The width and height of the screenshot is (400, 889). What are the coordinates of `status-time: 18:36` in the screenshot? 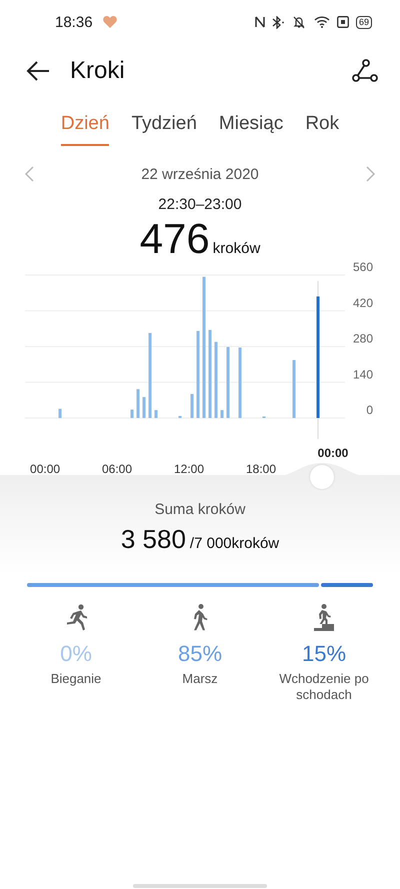 It's located at (74, 22).